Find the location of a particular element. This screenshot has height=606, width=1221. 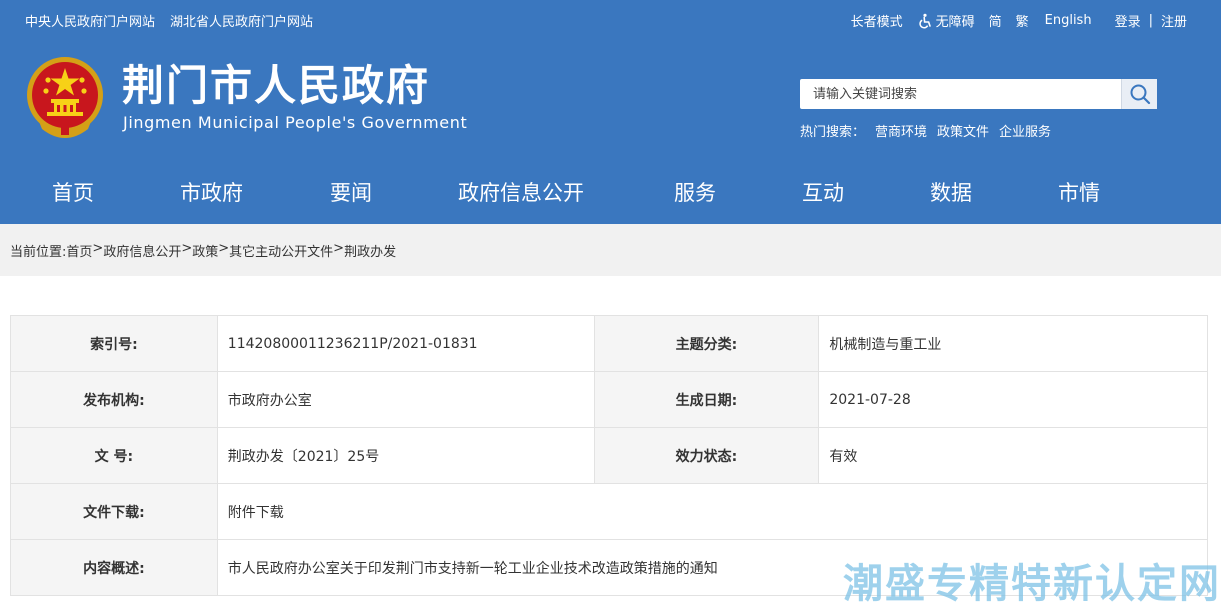

table-row: 文 号: 荆政办发〔2021〕25号 效力状态: 有效 is located at coordinates (609, 455).